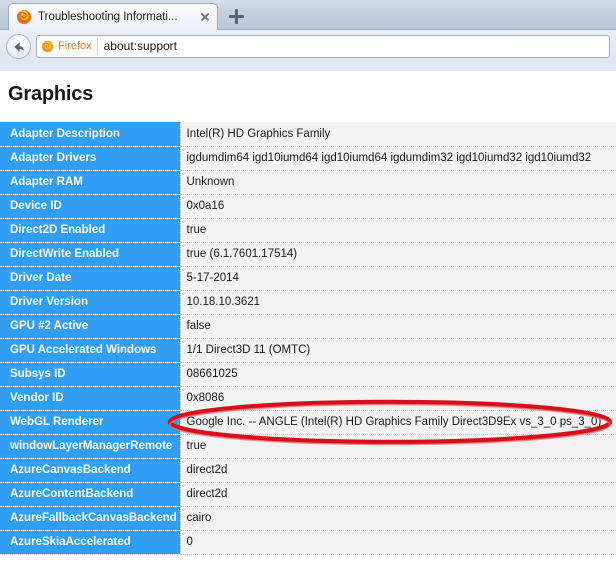 The height and width of the screenshot is (572, 616). I want to click on table-row: AzureCanvasBackend direct2d, so click(308, 470).